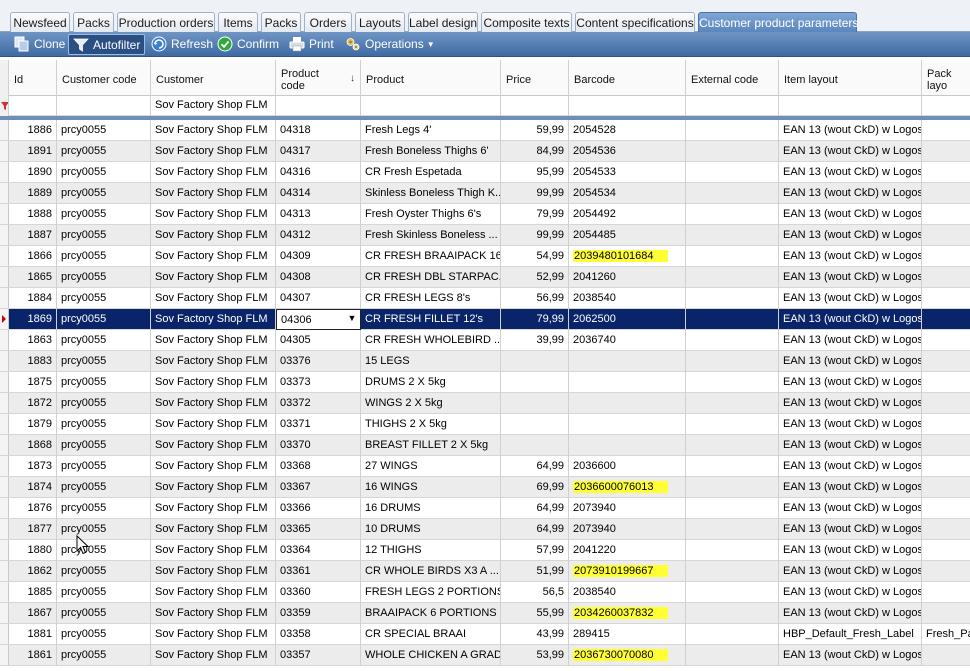  Describe the element at coordinates (635, 22) in the screenshot. I see `tab-content-specifications: Content specifications` at that location.